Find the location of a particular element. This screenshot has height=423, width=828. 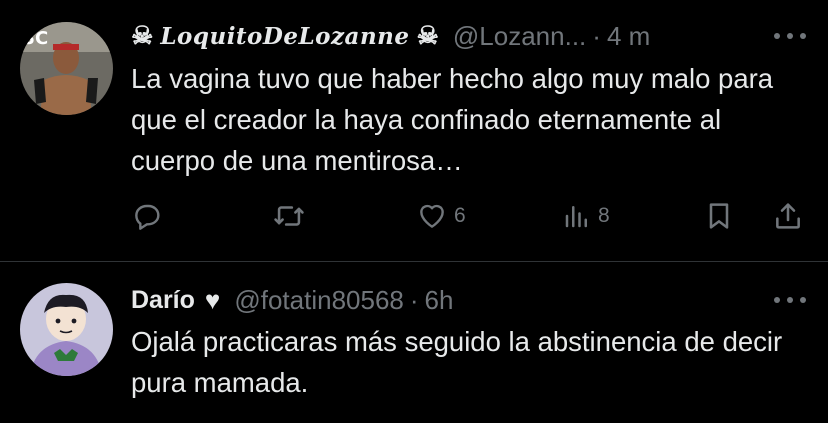

retweet-button is located at coordinates (292, 216).